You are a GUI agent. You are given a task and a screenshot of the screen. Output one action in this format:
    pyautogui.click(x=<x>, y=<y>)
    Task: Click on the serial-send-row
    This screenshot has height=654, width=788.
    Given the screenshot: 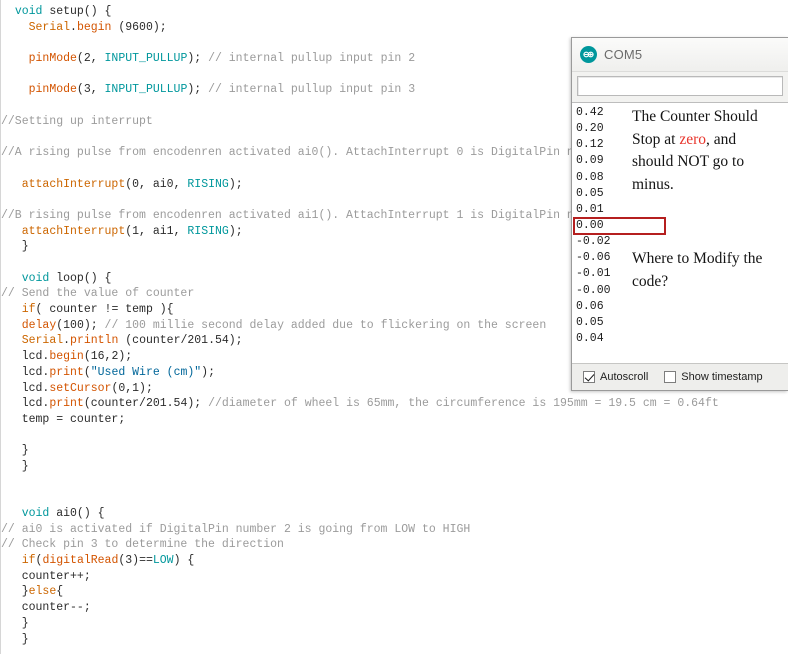 What is the action you would take?
    pyautogui.click(x=680, y=87)
    